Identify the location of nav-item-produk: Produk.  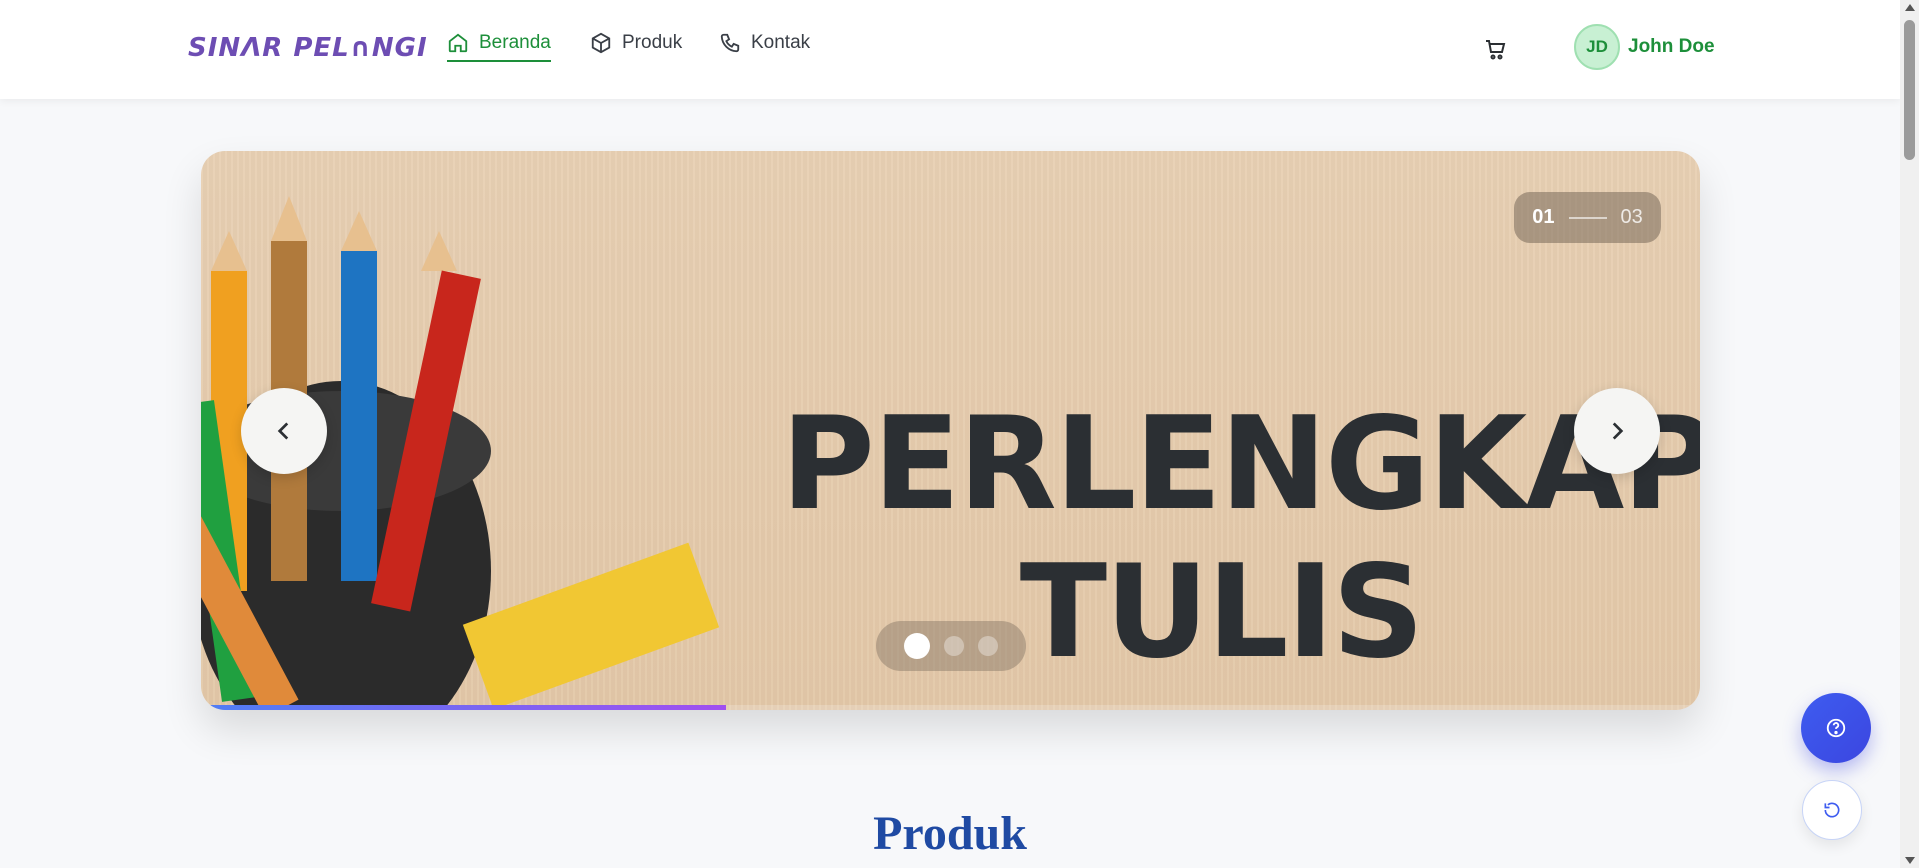
(636, 43).